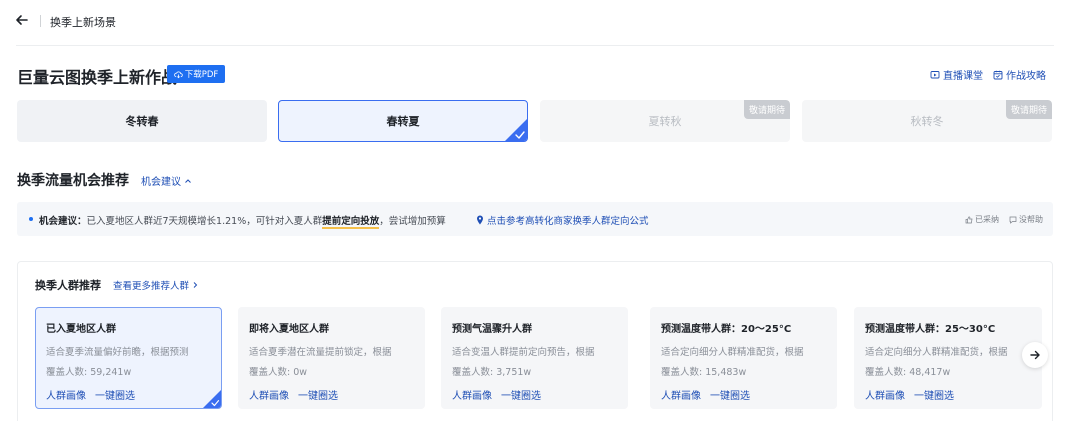 The width and height of the screenshot is (1080, 421). I want to click on location-pin-icon, so click(480, 220).